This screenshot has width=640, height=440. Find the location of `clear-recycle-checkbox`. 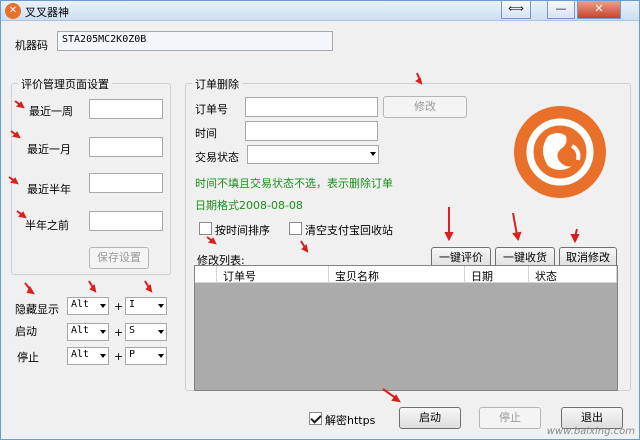

clear-recycle-checkbox is located at coordinates (295, 228).